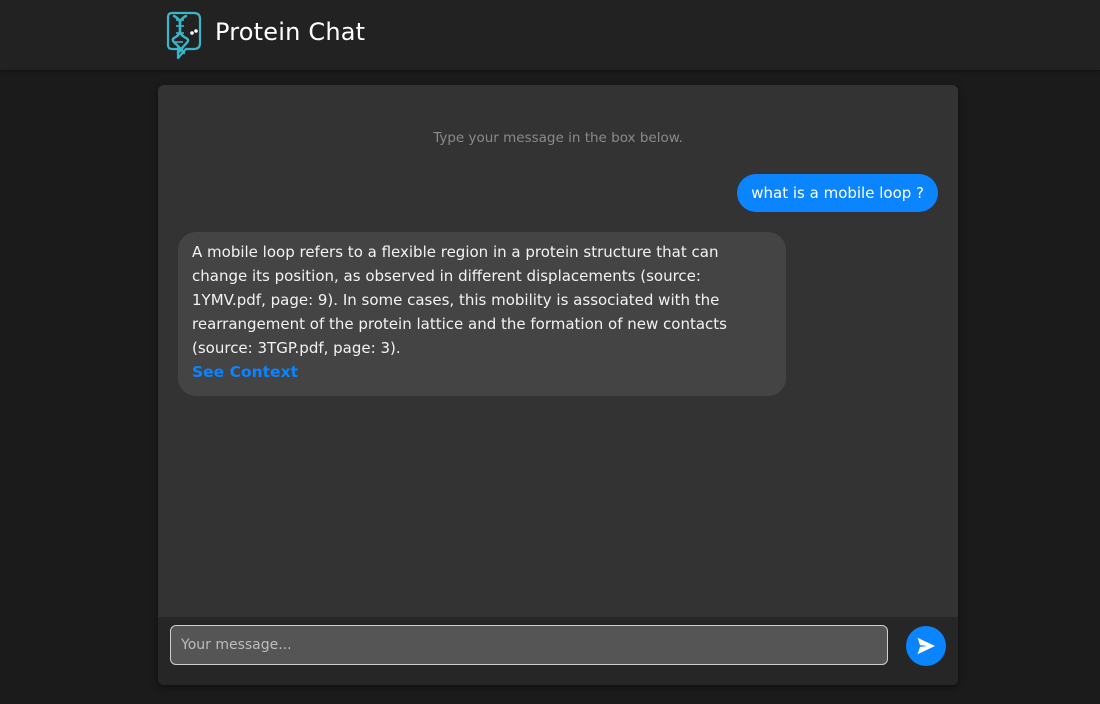 This screenshot has width=1100, height=704. I want to click on send-button, so click(926, 646).